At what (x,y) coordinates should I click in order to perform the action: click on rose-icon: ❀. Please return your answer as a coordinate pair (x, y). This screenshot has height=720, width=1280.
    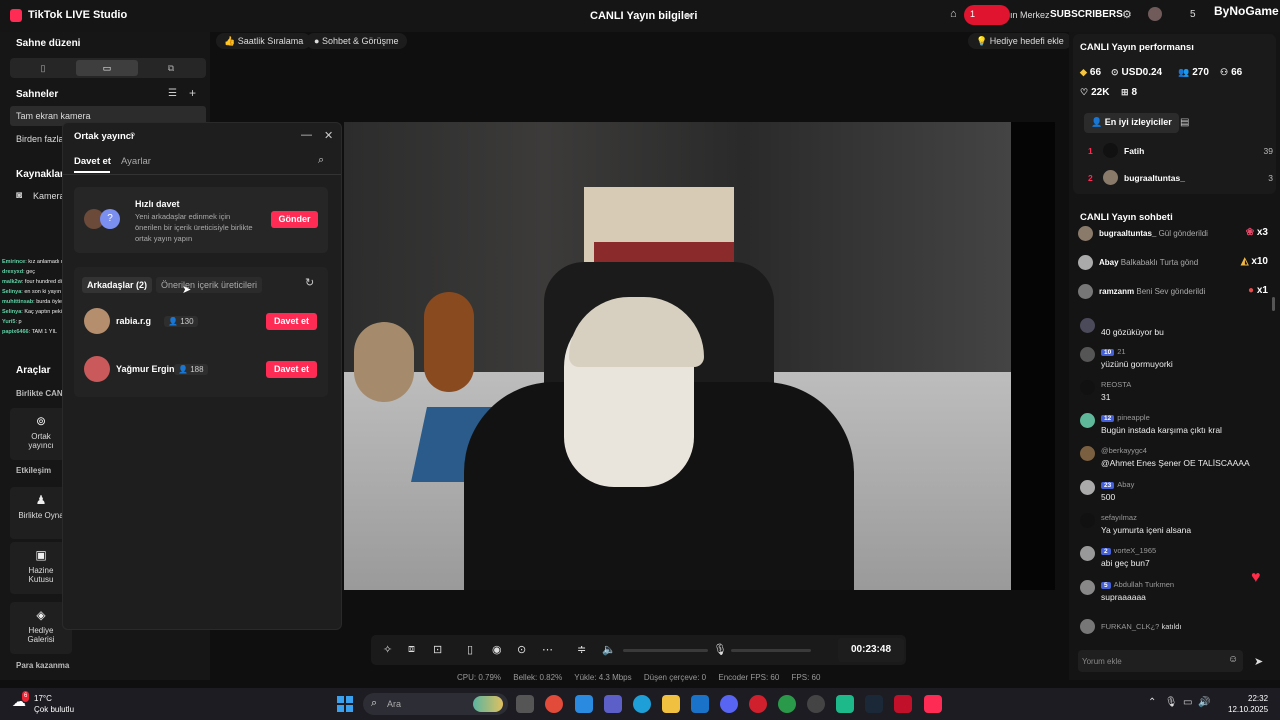
    Looking at the image, I should click on (1250, 232).